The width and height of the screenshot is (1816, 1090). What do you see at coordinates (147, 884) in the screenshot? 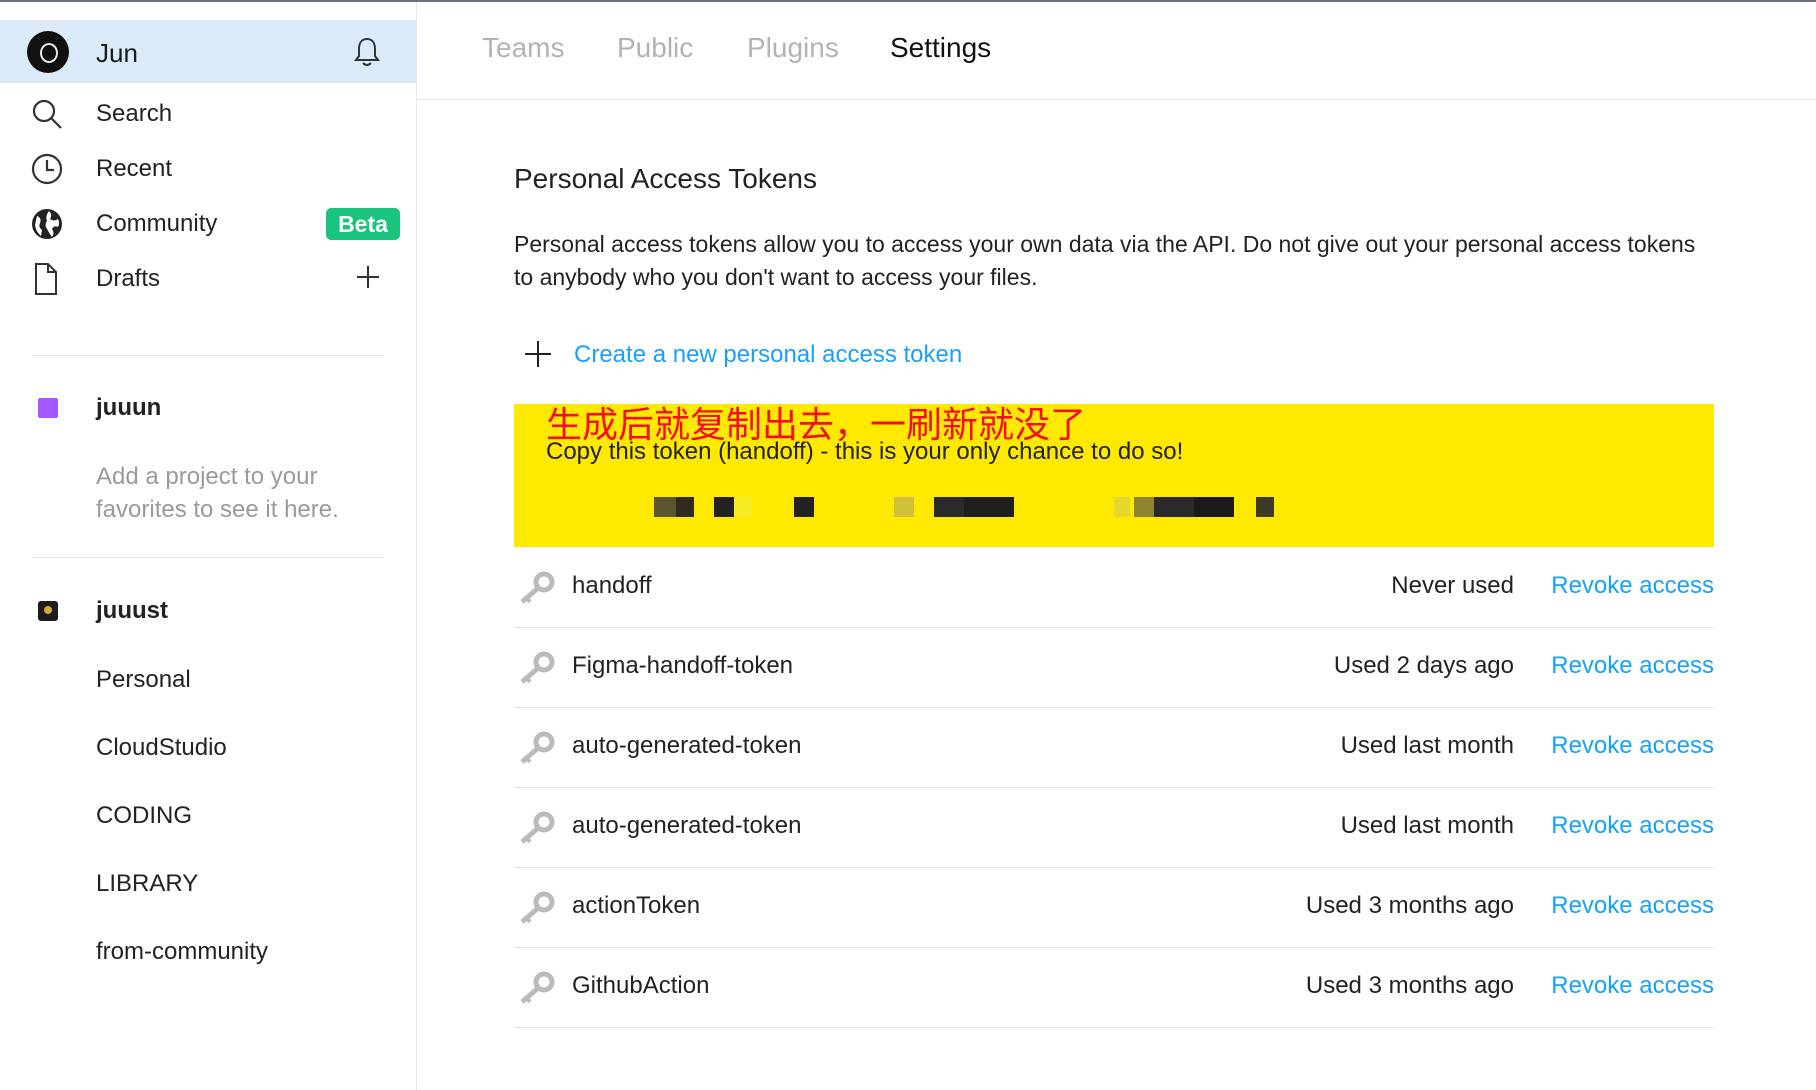
I see `project-item: LIBRARY` at bounding box center [147, 884].